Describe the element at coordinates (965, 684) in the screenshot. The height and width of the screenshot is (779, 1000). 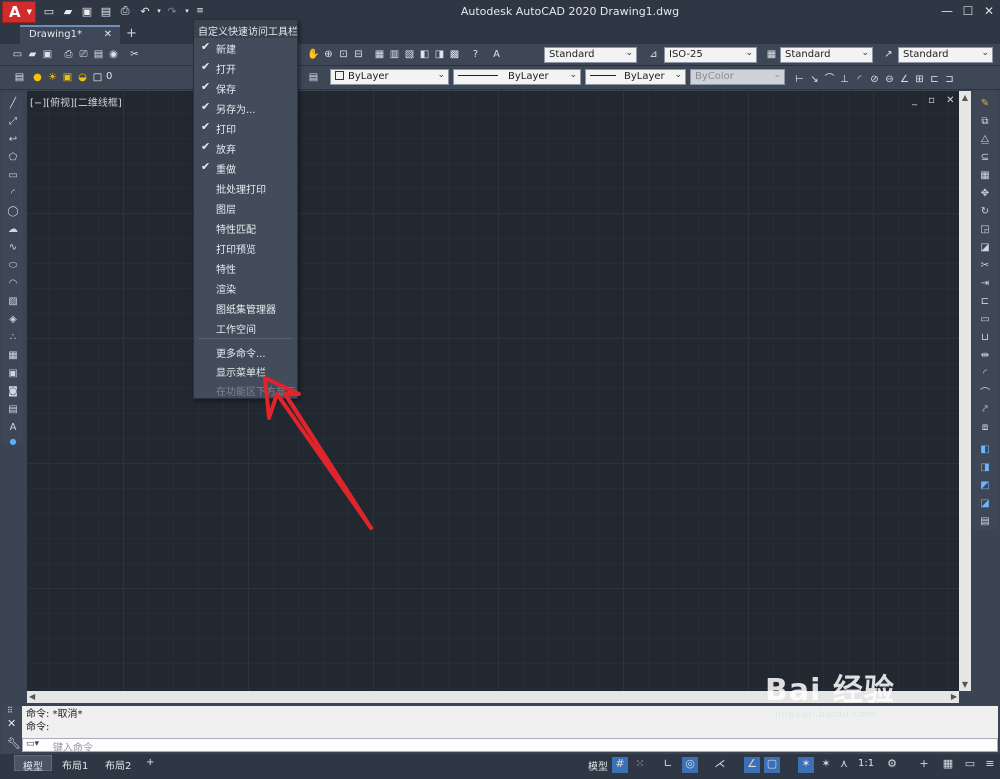
I see `scroll-down-icon: ▼` at that location.